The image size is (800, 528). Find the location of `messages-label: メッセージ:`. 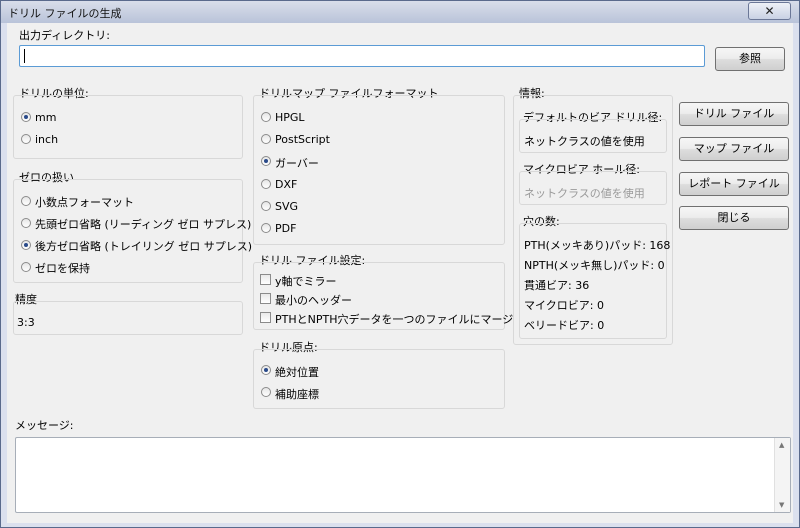

messages-label: メッセージ: is located at coordinates (44, 425).